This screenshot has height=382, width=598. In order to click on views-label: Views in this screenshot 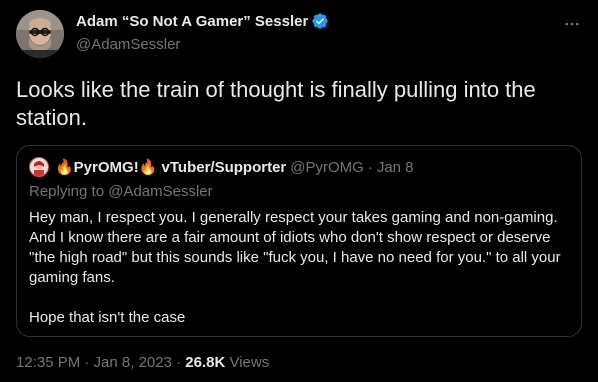, I will do `click(247, 362)`.